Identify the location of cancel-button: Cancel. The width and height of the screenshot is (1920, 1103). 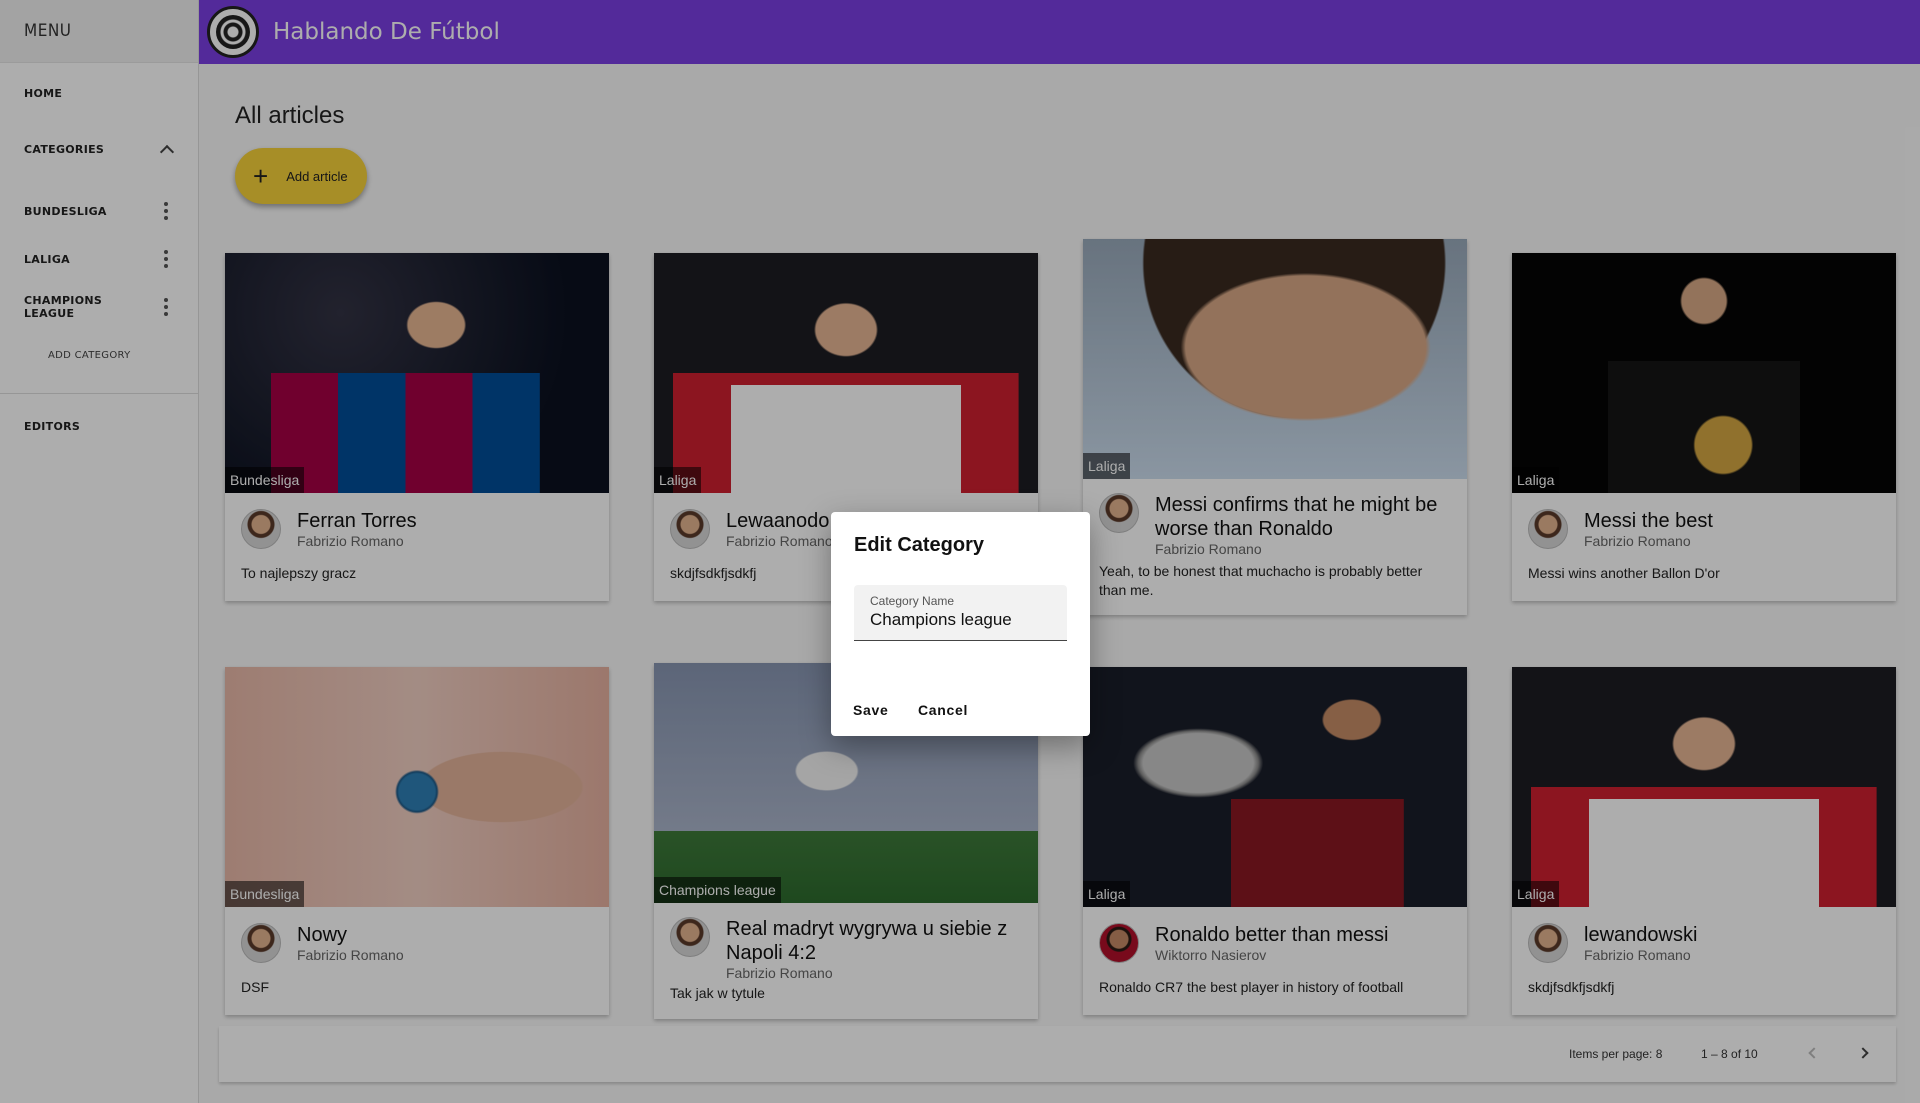
(943, 710).